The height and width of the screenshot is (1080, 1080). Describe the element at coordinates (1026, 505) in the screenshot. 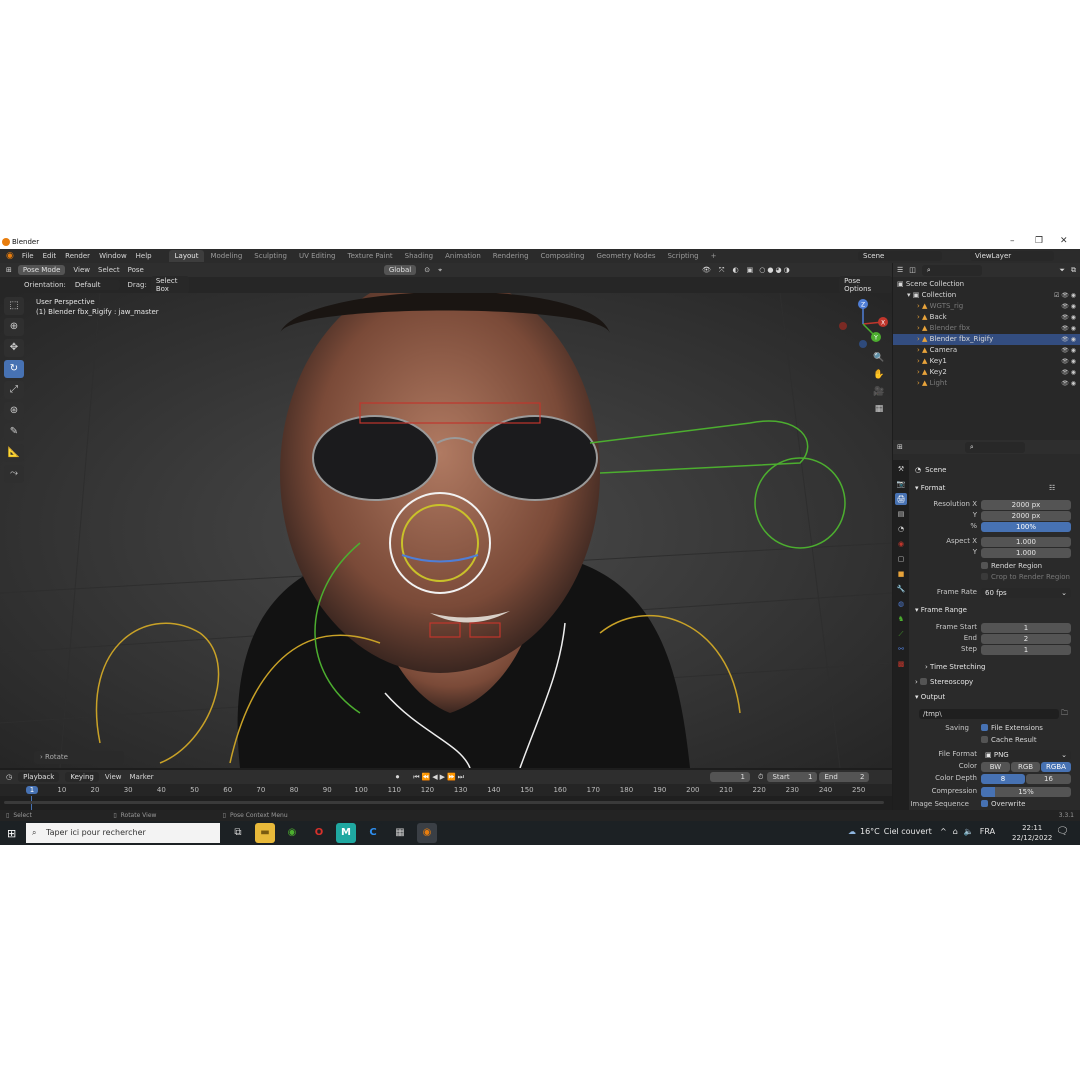

I see `resolution-x-field: 2000 px` at that location.